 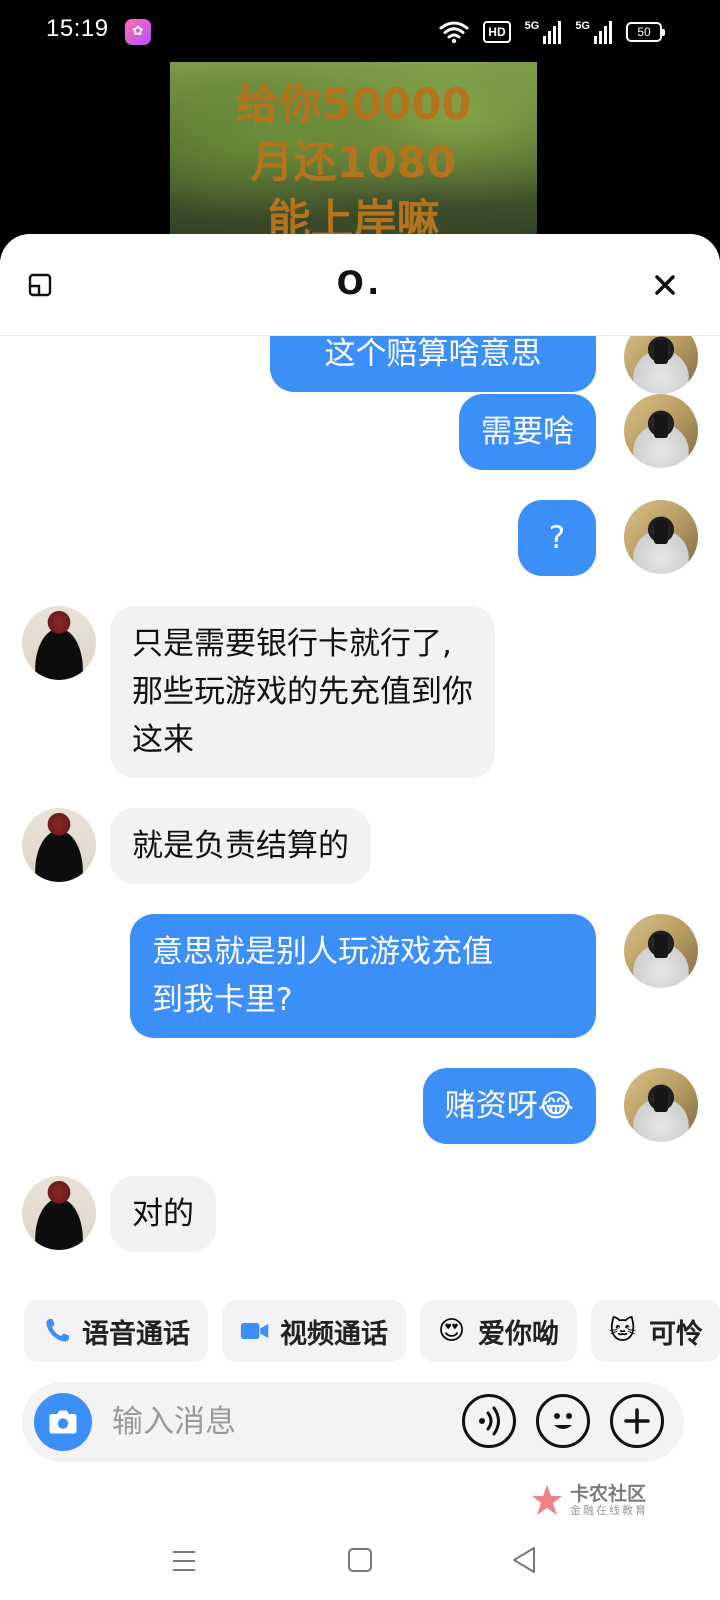 I want to click on close-icon, so click(x=665, y=285).